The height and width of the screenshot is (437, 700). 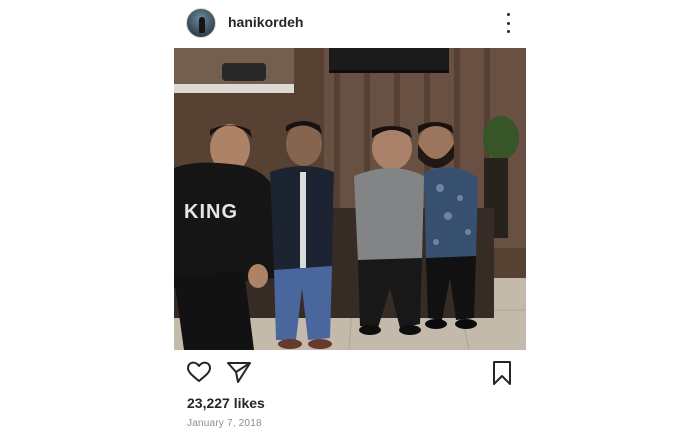 I want to click on paper-plane-icon, so click(x=239, y=372).